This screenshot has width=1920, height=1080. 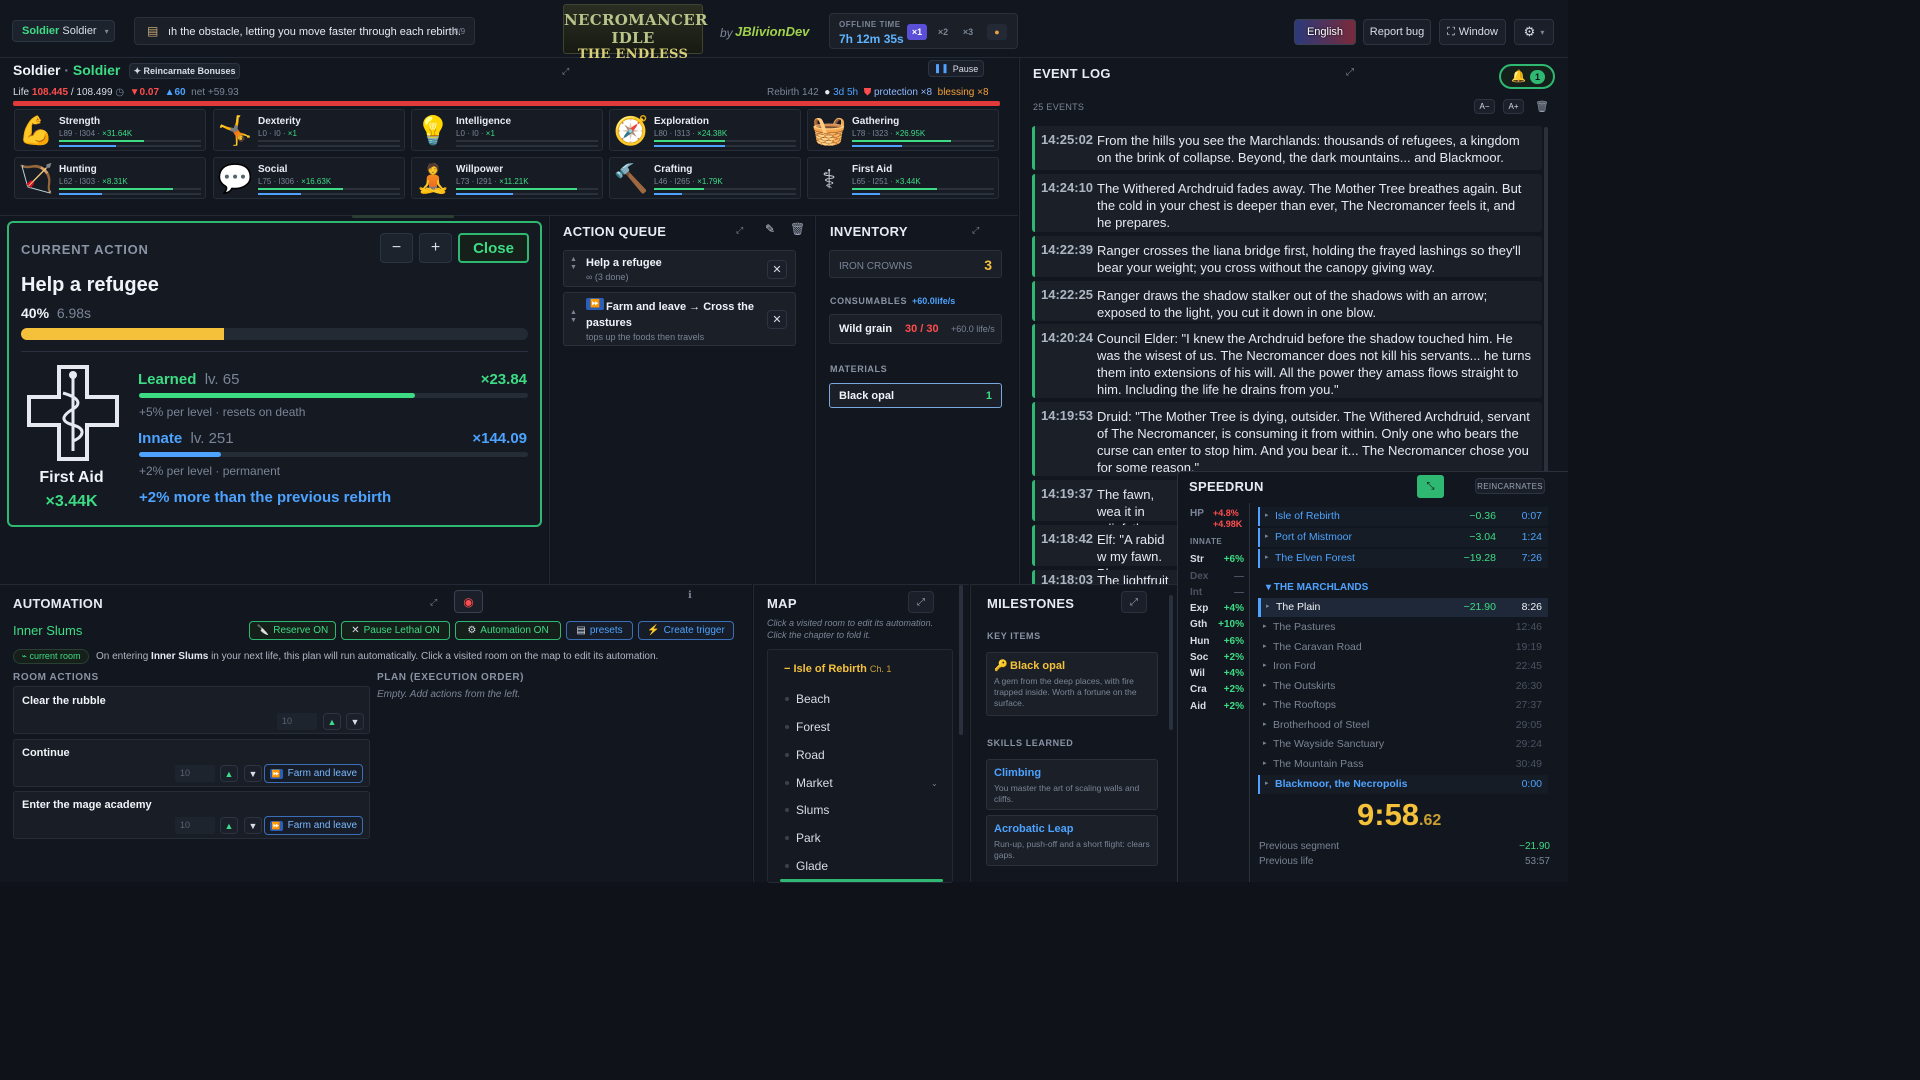 I want to click on font-increase-button: A+, so click(x=1513, y=106).